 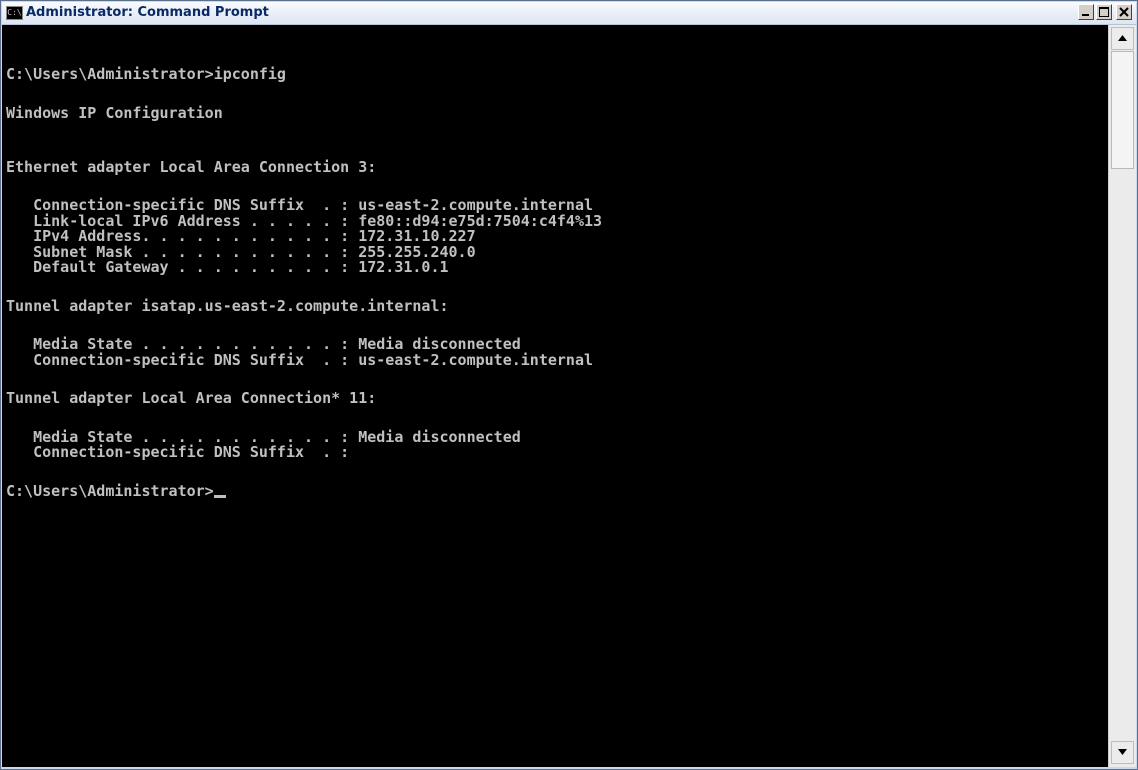 What do you see at coordinates (1086, 12) in the screenshot?
I see `minimize-button` at bounding box center [1086, 12].